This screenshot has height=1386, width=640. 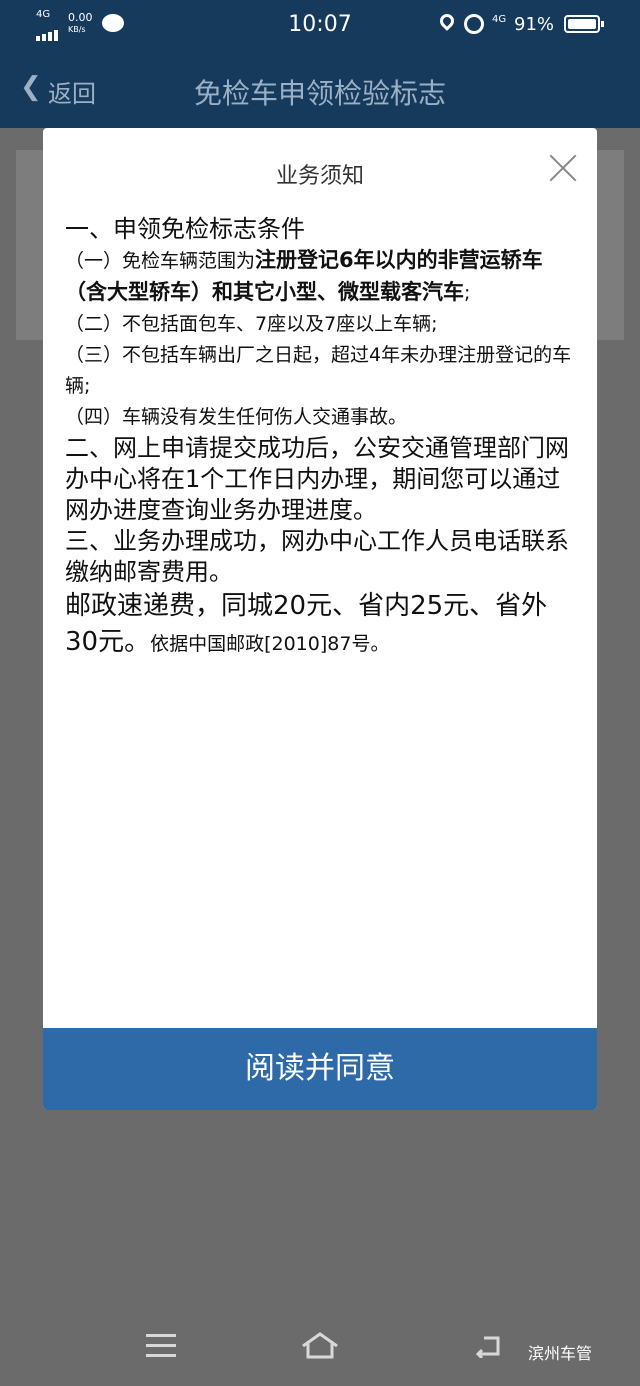 What do you see at coordinates (306, 624) in the screenshot?
I see `fee-text: 邮政速递费，同城20元、省内25元、省外30元。依据中国邮政[2010]87号。` at bounding box center [306, 624].